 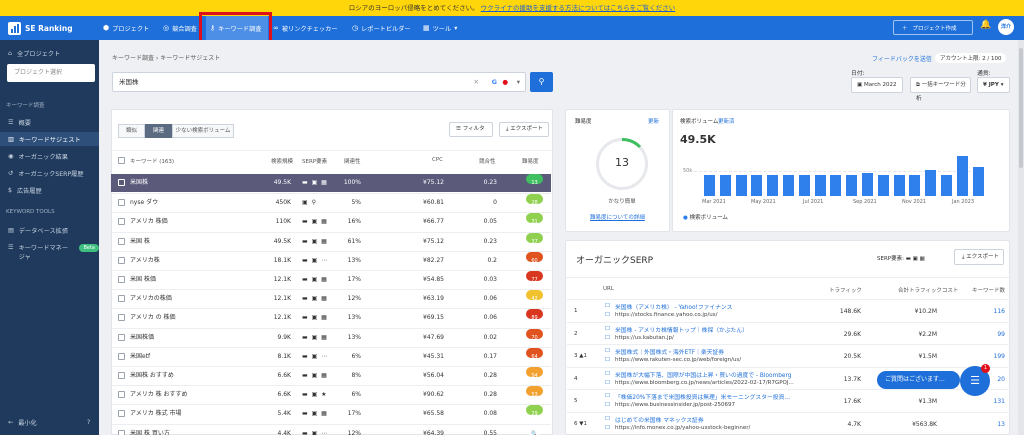 I want to click on serp-col-cost: 合計トラフィックコスト, so click(x=928, y=290).